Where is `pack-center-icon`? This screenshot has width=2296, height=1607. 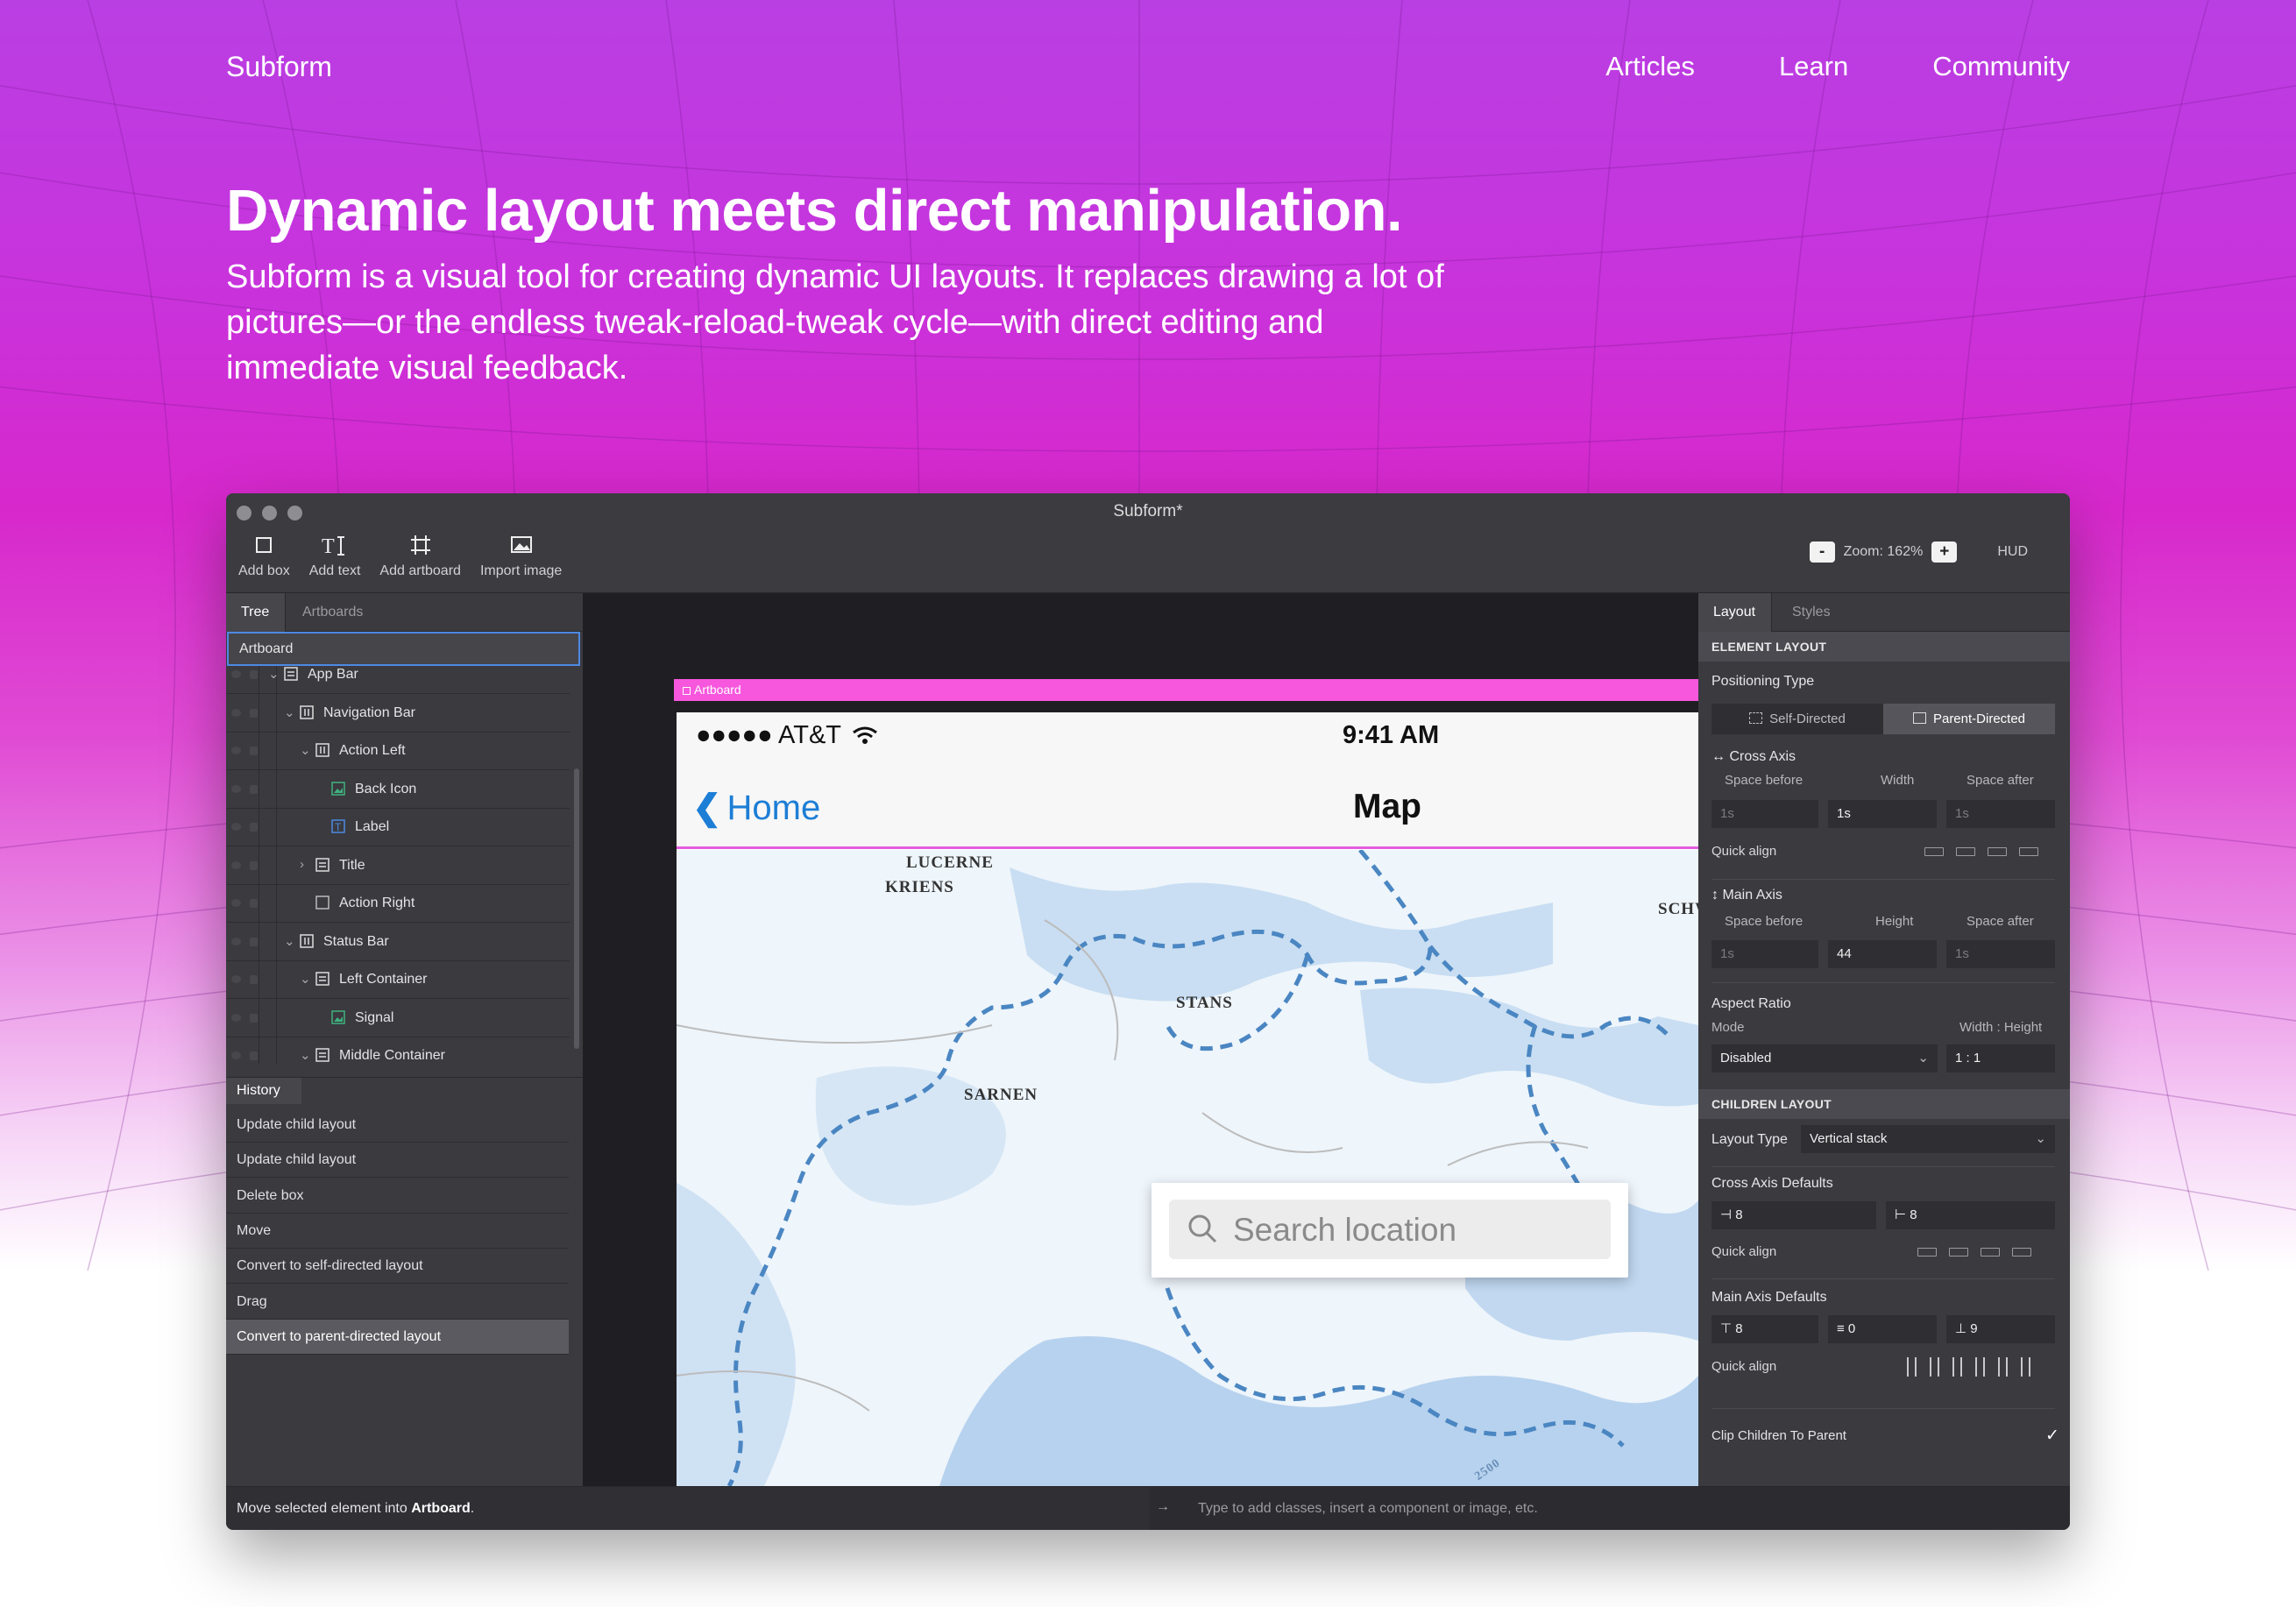
pack-center-icon is located at coordinates (1934, 1367).